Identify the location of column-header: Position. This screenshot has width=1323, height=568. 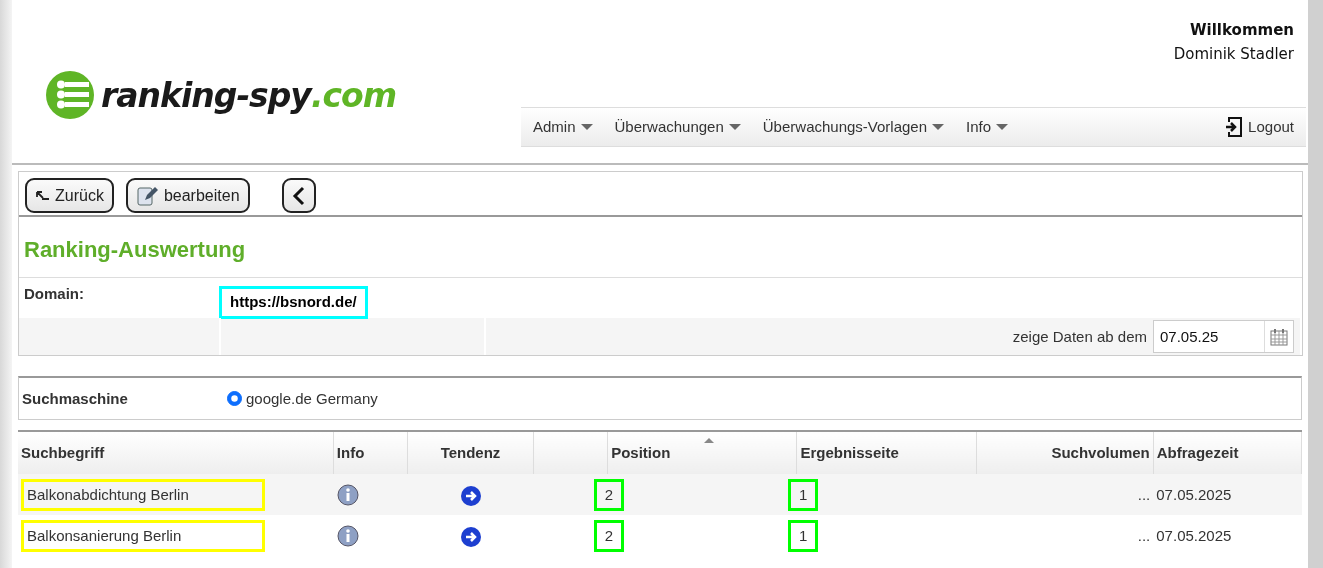
(641, 453).